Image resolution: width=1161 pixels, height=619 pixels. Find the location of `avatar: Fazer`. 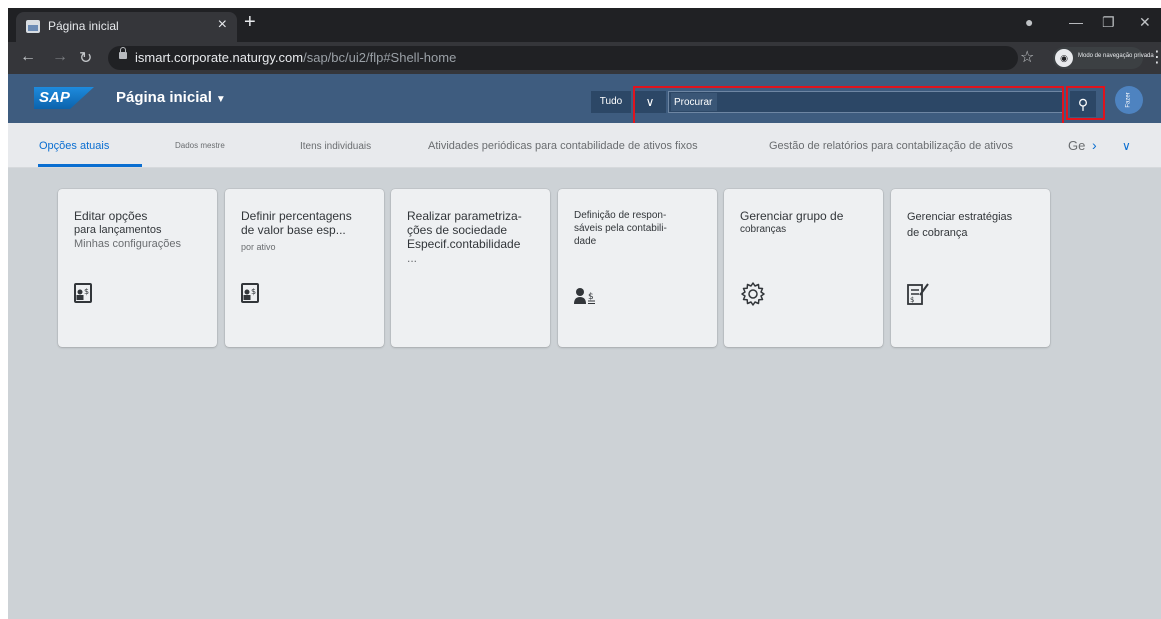

avatar: Fazer is located at coordinates (1129, 100).